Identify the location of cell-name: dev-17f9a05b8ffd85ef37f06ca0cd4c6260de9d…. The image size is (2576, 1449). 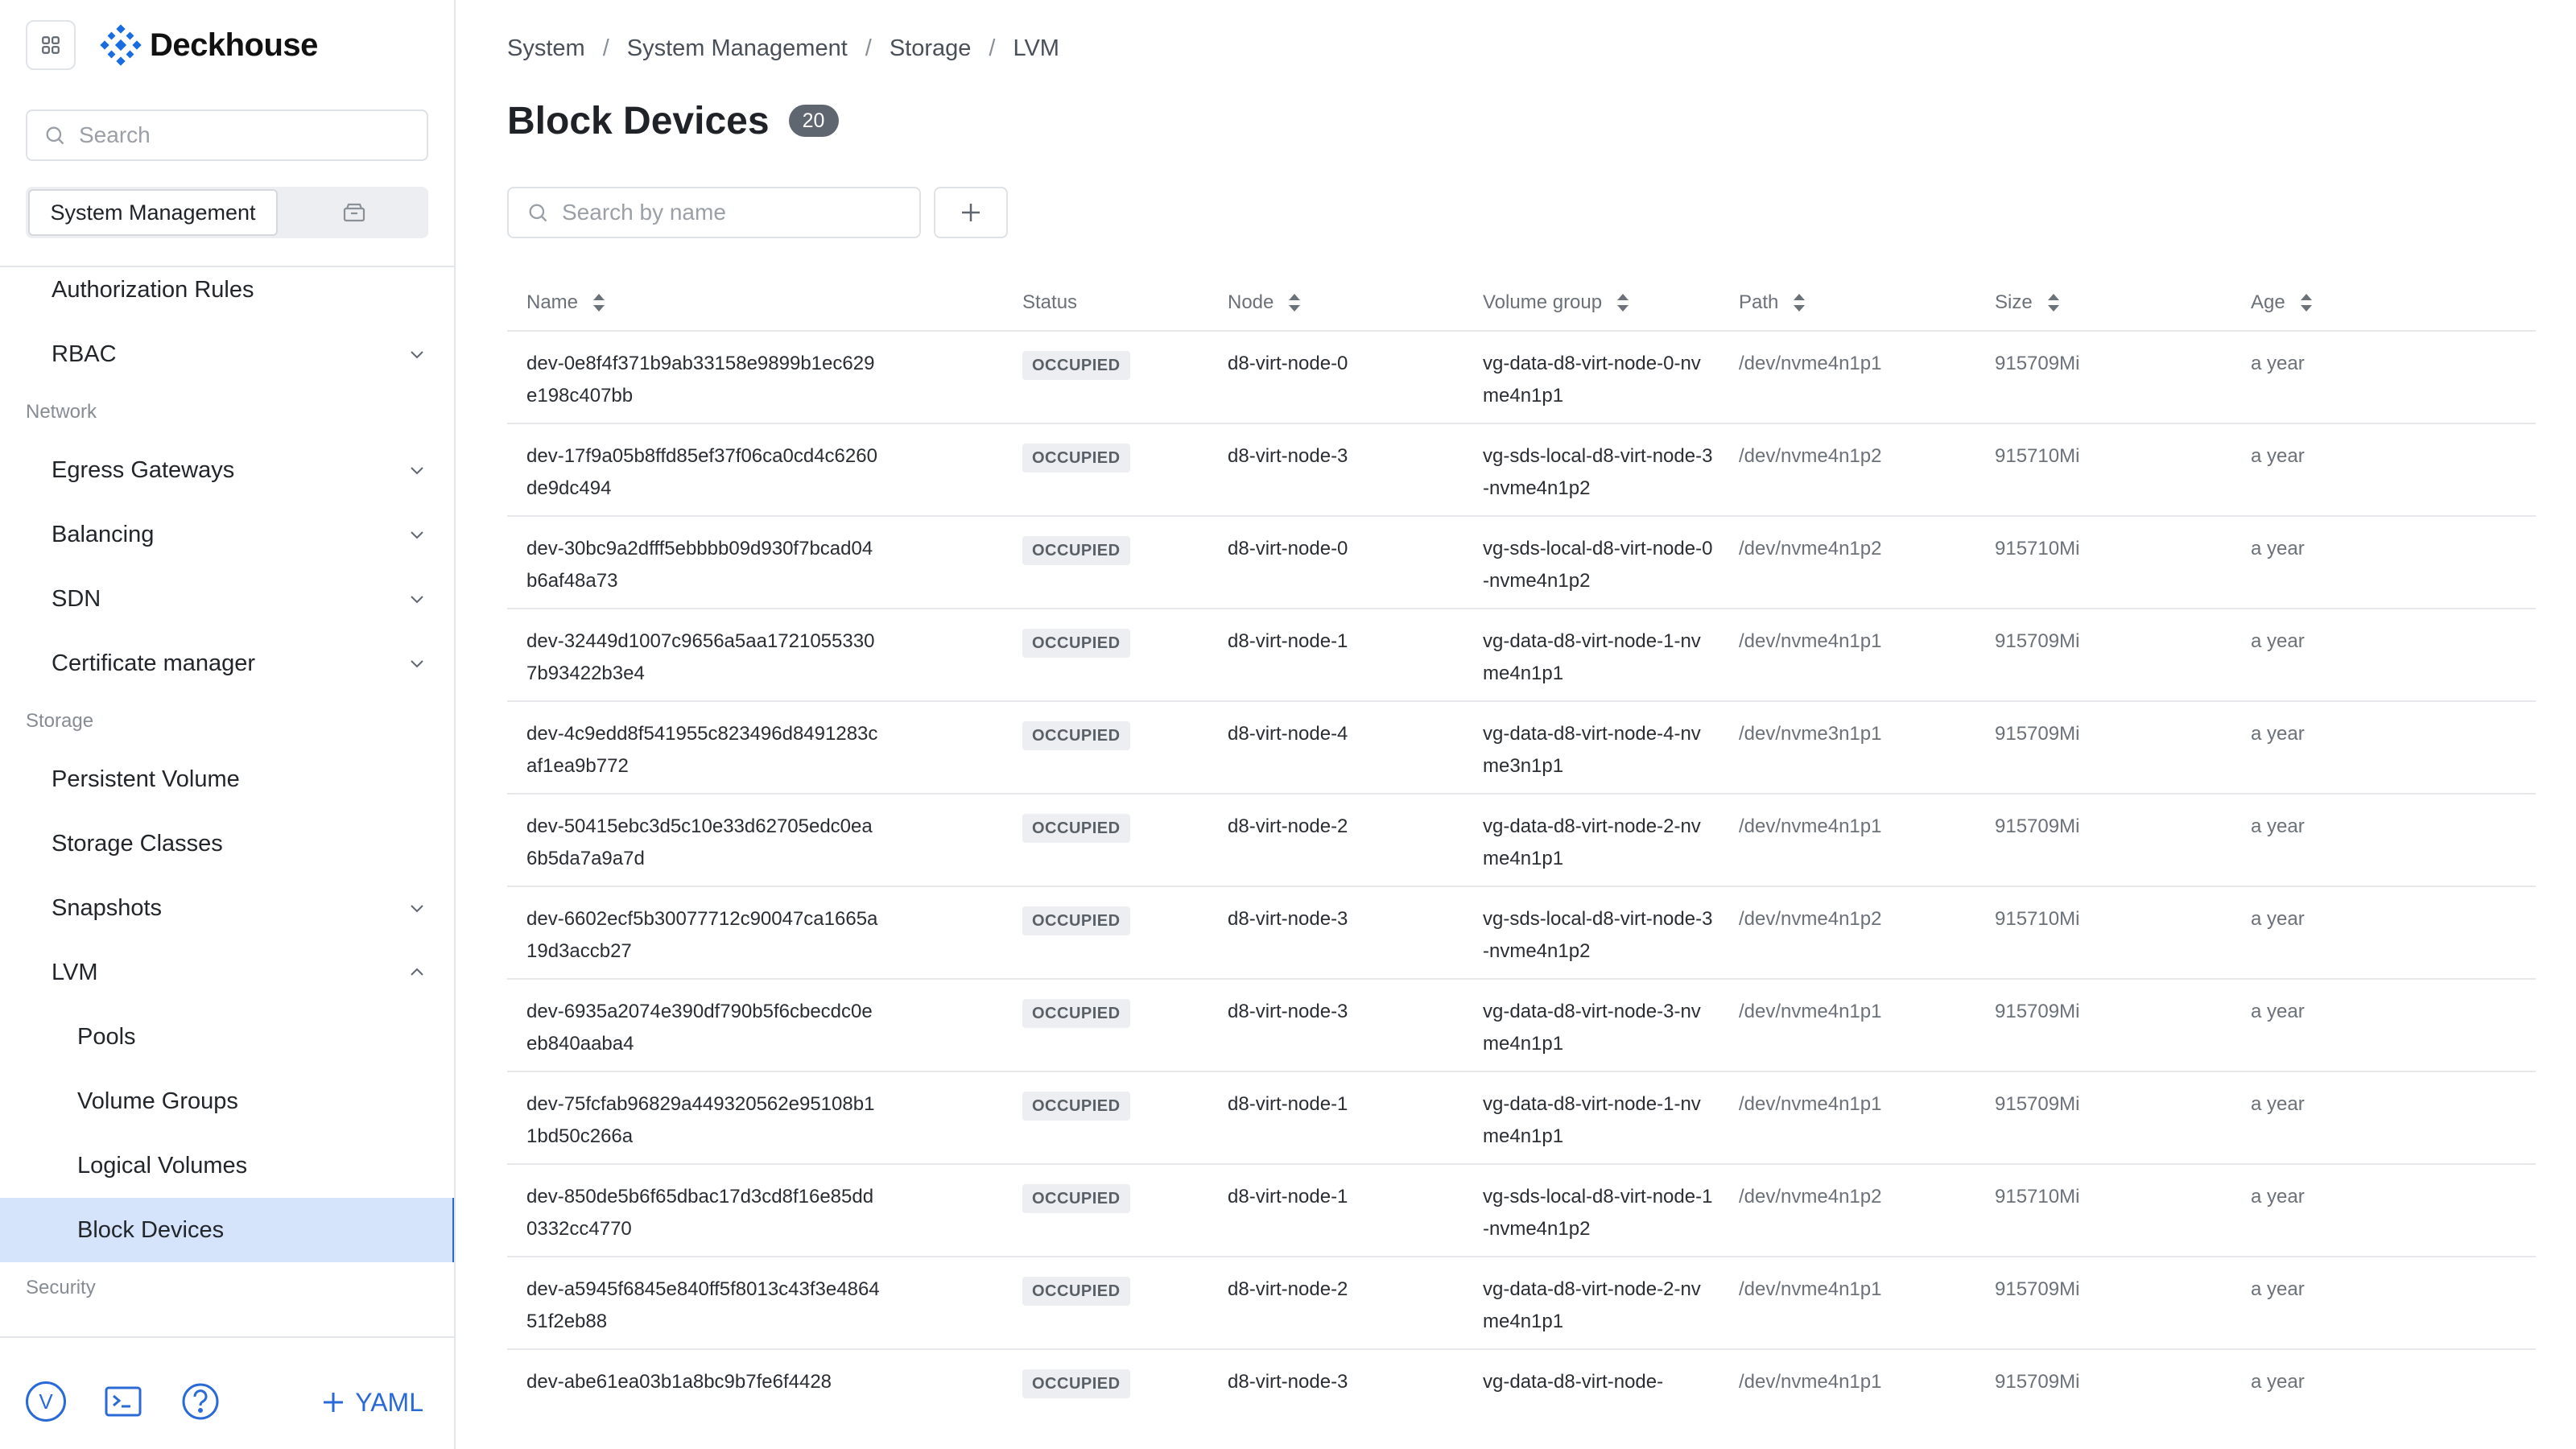
(703, 472).